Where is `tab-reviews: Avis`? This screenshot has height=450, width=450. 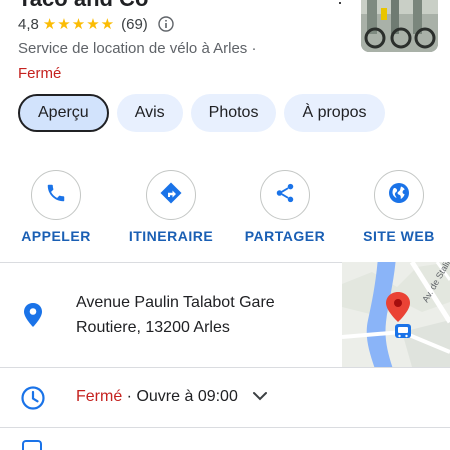 tab-reviews: Avis is located at coordinates (149, 113).